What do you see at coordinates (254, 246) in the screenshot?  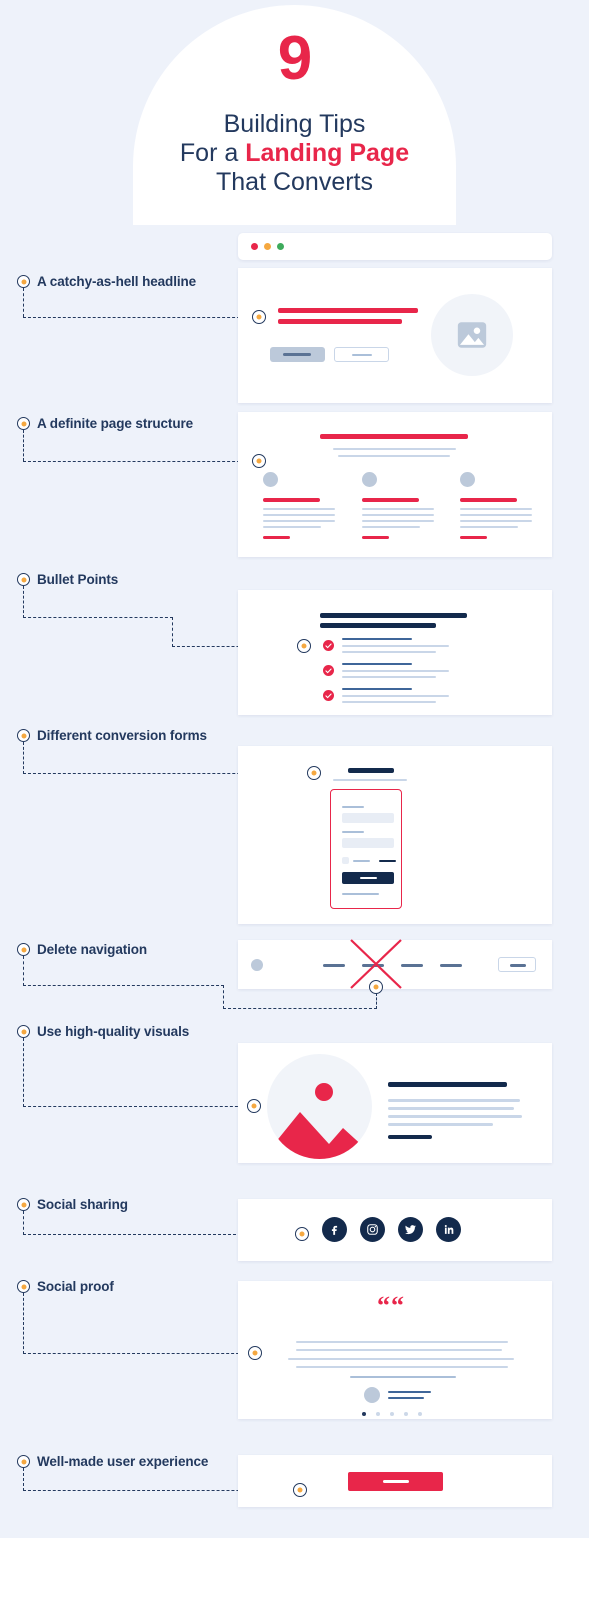 I see `traffic-light-close-icon` at bounding box center [254, 246].